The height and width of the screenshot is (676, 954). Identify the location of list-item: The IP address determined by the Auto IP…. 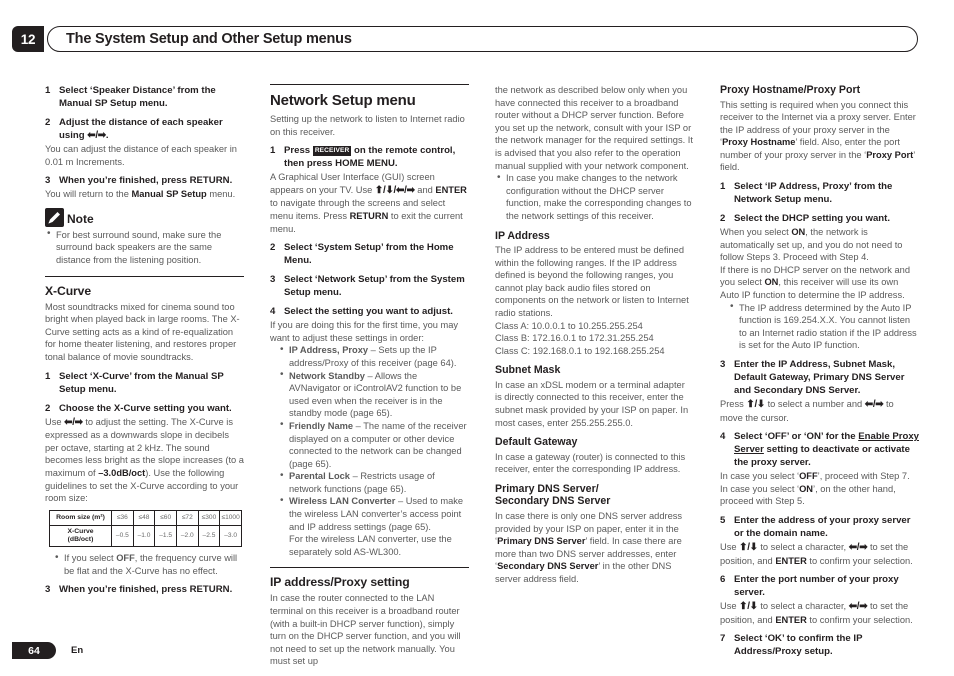
(819, 326).